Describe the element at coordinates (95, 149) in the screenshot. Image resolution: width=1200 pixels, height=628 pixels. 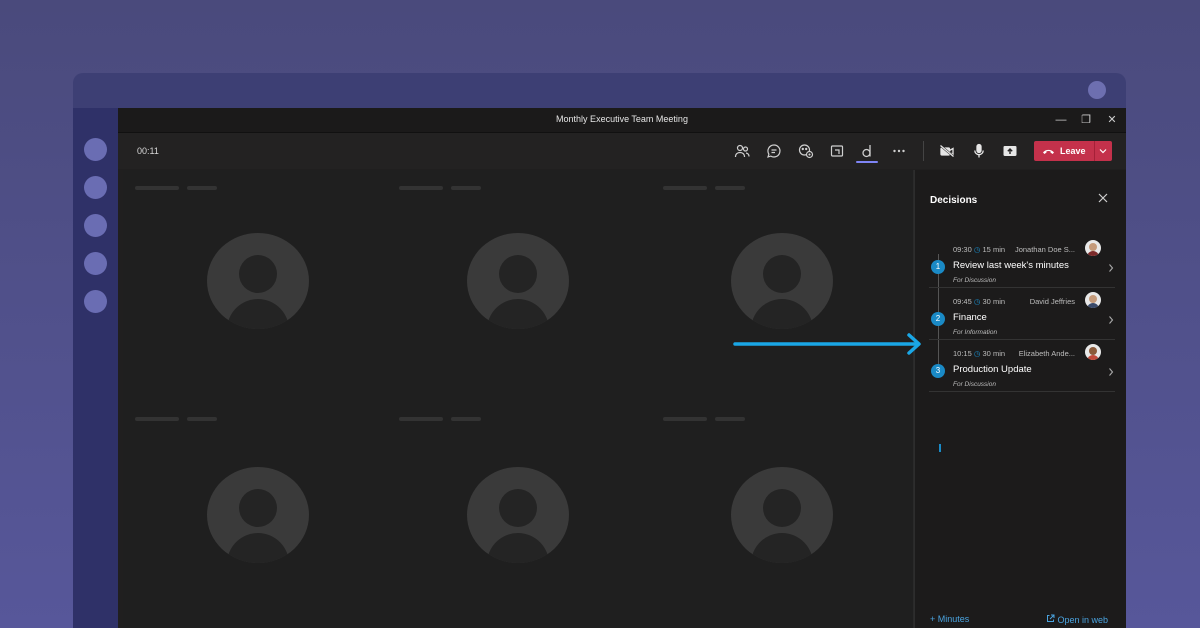
I see `rail-item-activity` at that location.